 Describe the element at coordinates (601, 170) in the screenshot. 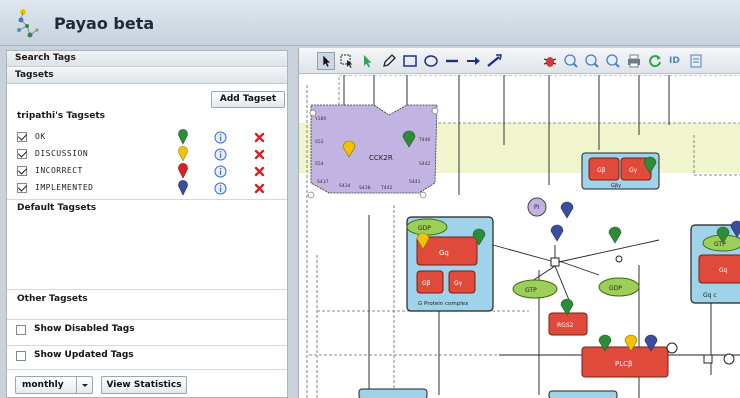

I see `gb-label: Gβ` at that location.